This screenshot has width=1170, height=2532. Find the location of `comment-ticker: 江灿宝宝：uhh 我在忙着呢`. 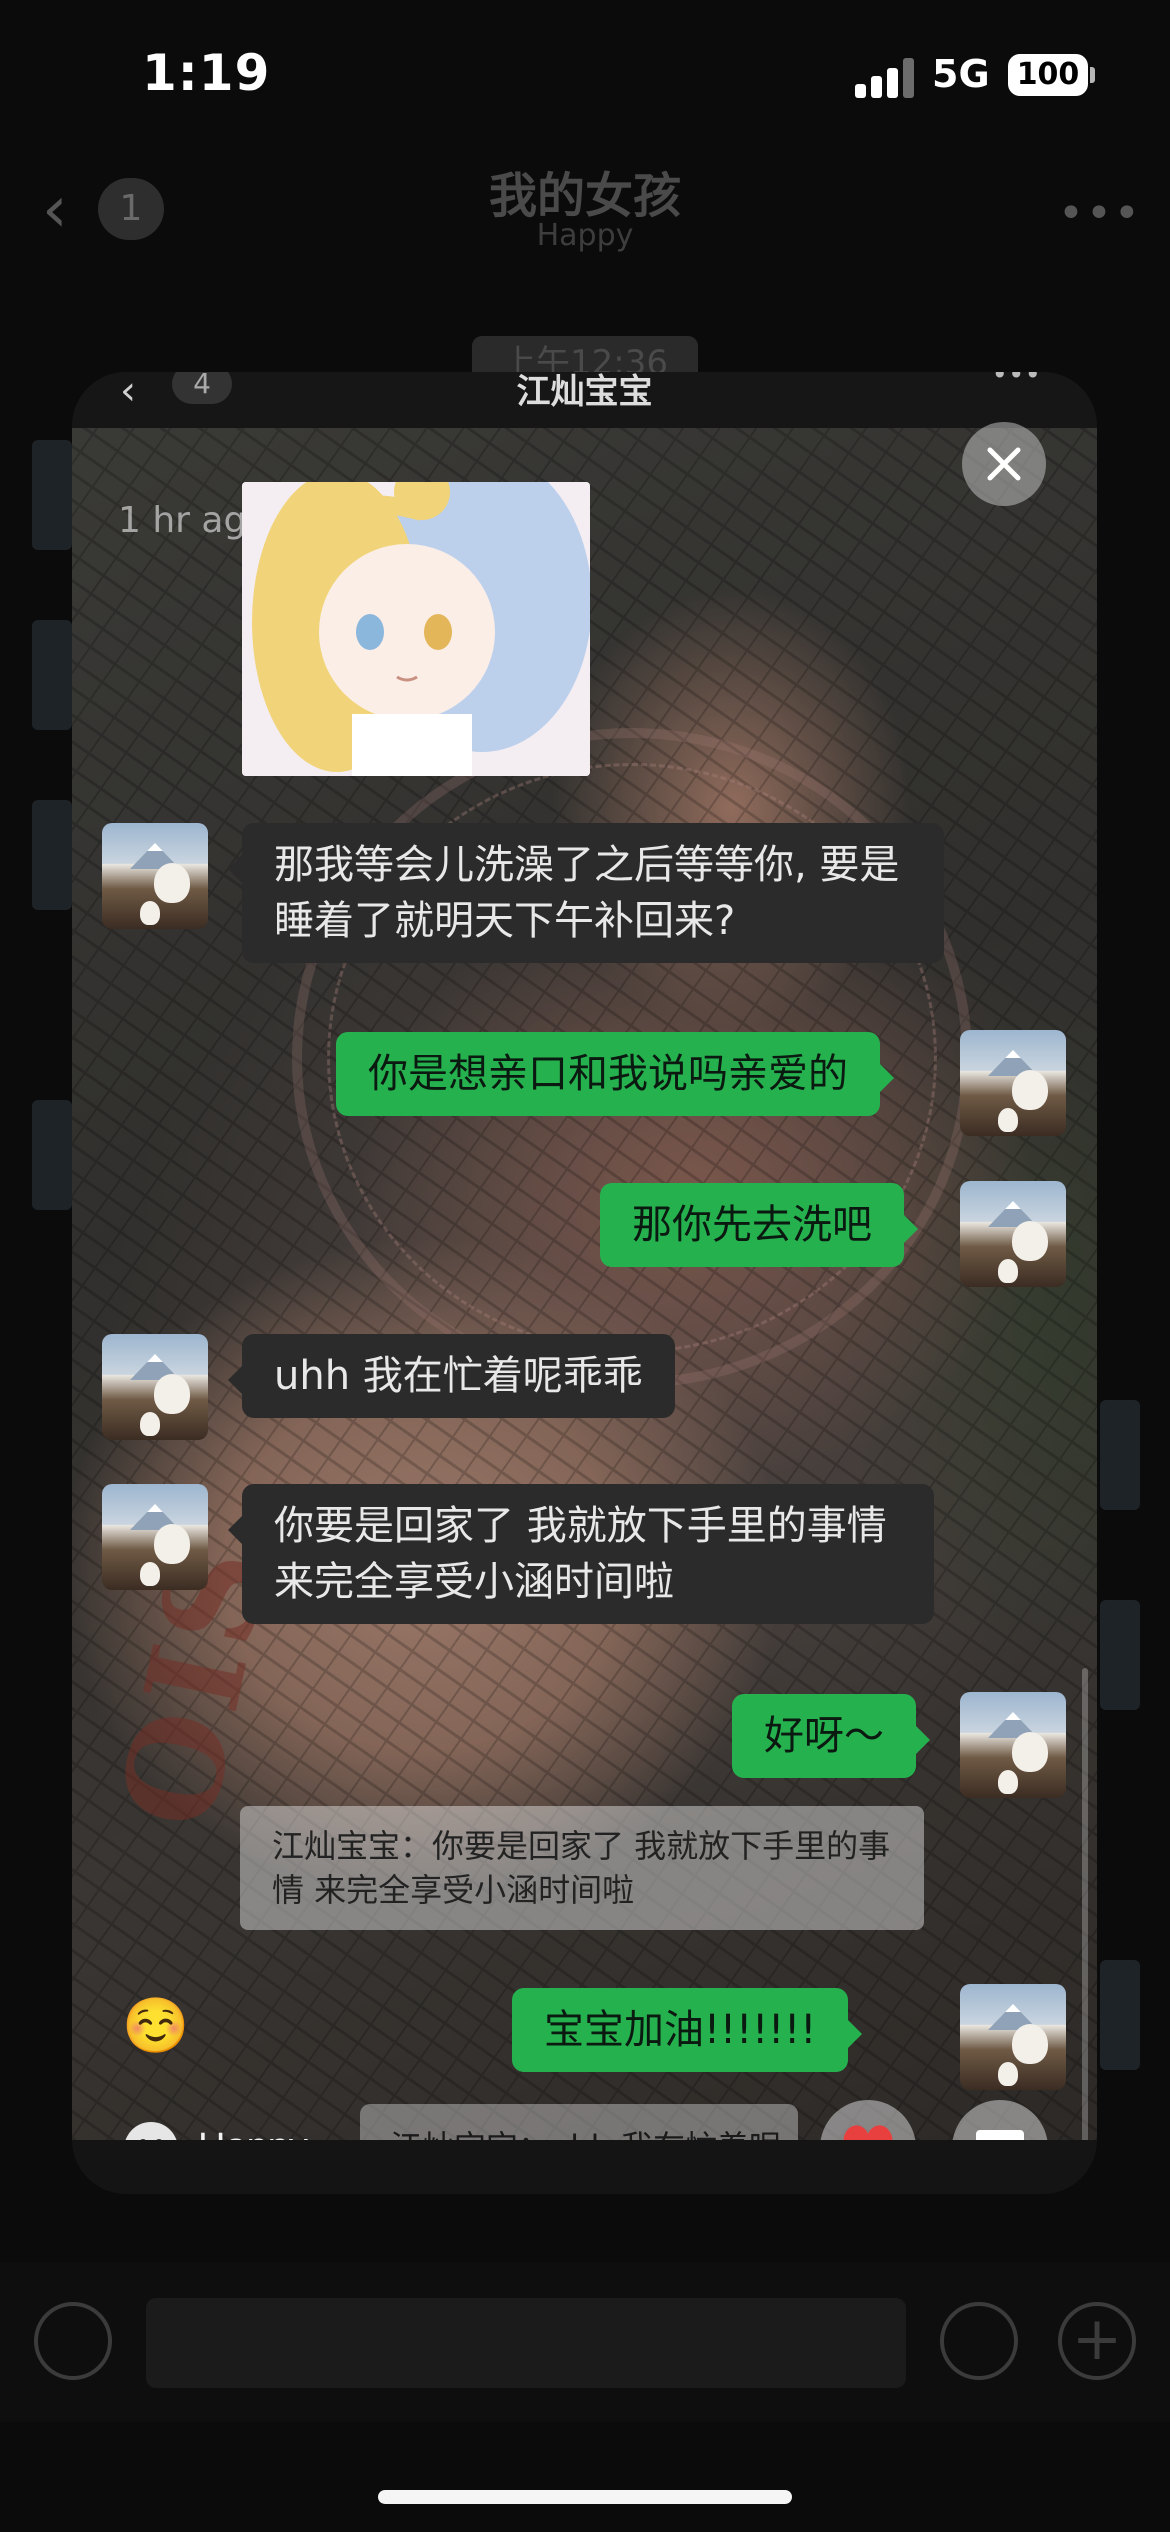

comment-ticker: 江灿宝宝：uhh 我在忙着呢 is located at coordinates (579, 2122).